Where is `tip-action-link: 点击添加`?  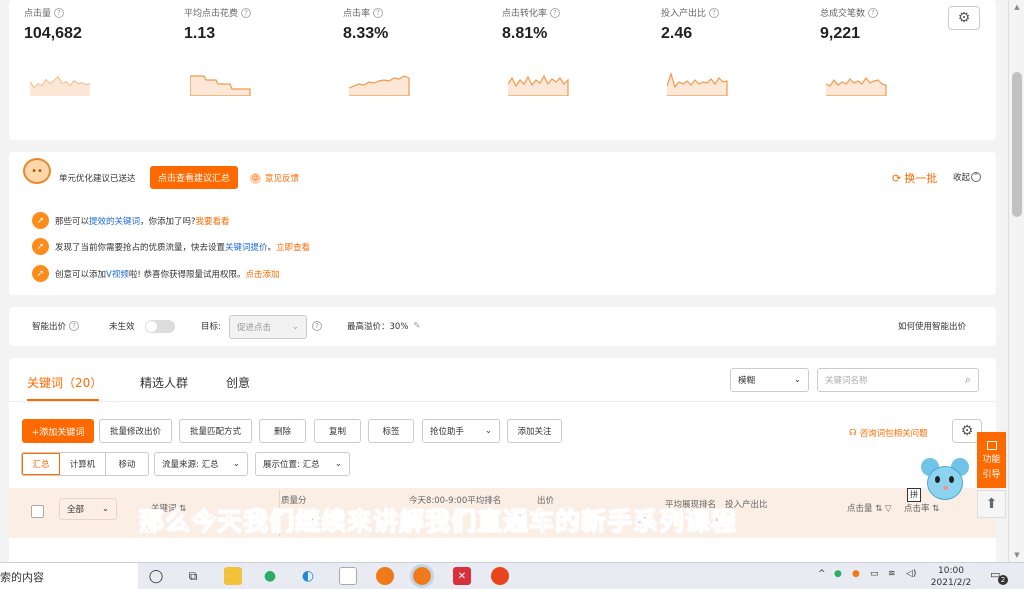
tip-action-link: 点击添加 is located at coordinates (262, 275).